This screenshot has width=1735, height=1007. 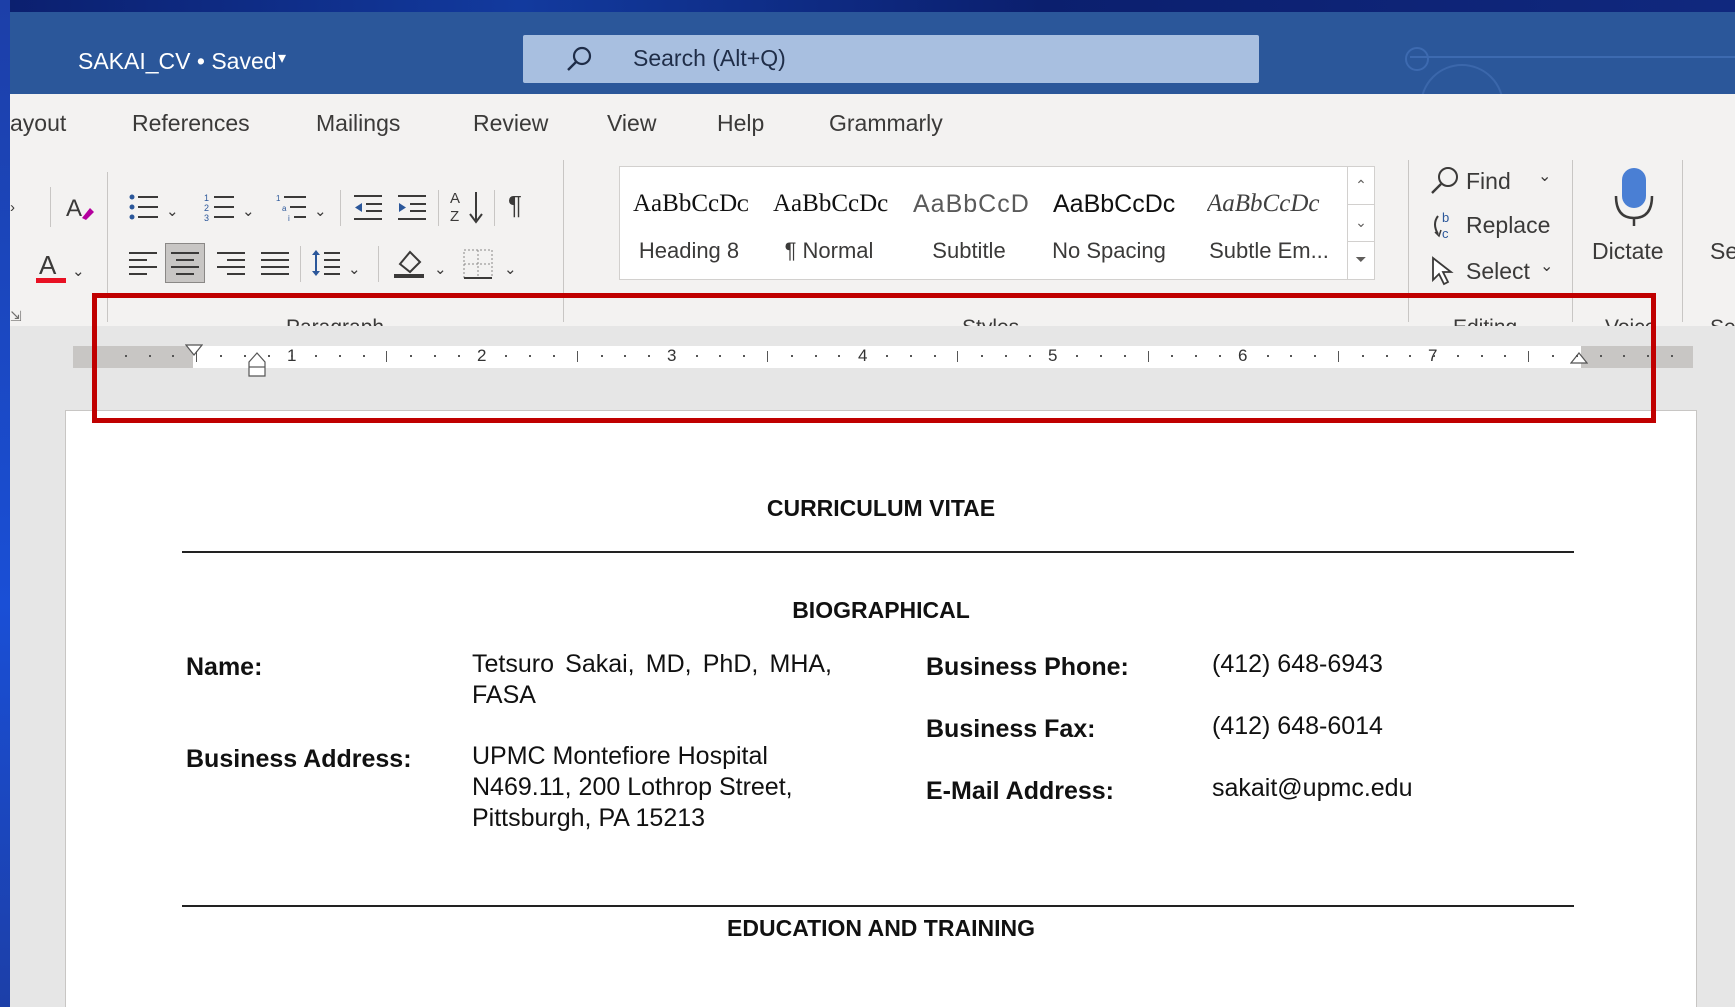 What do you see at coordinates (1109, 222) in the screenshot?
I see `style-no-spacing: AaBbCcDc No Spacing` at bounding box center [1109, 222].